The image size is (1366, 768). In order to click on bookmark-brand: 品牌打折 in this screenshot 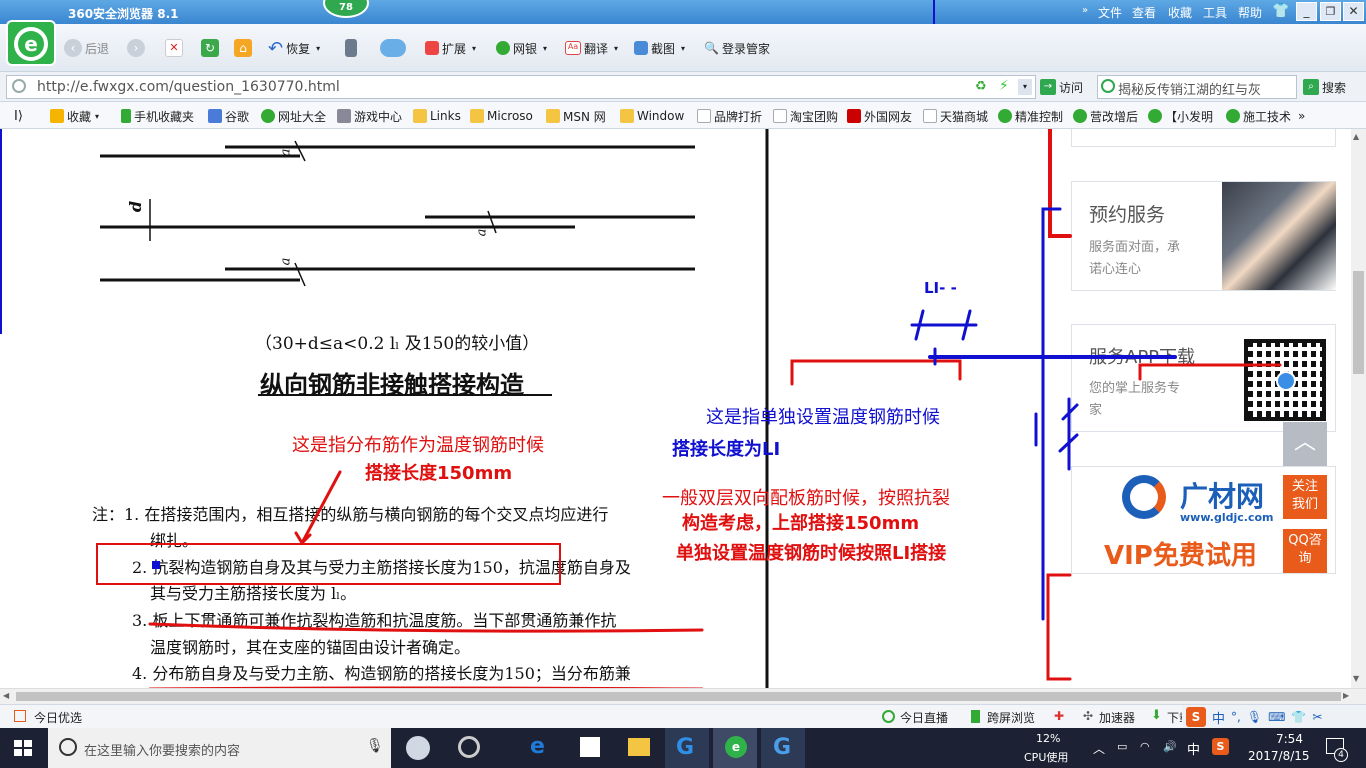, I will do `click(729, 116)`.